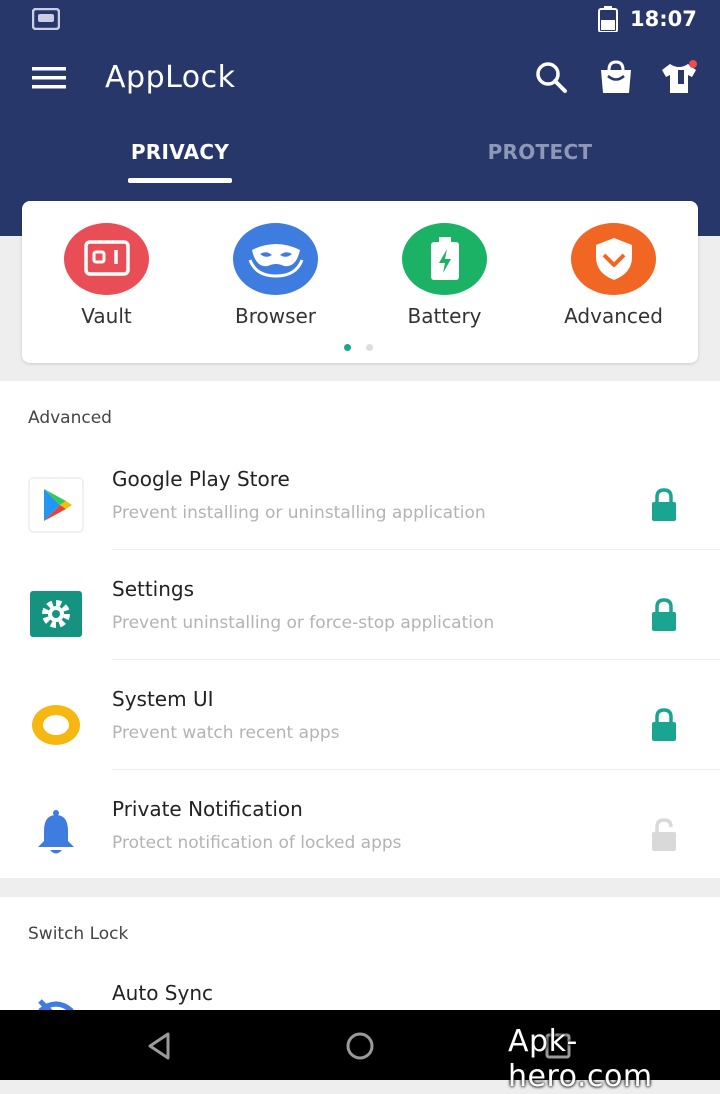 This screenshot has width=720, height=1094. Describe the element at coordinates (552, 78) in the screenshot. I see `search-icon` at that location.